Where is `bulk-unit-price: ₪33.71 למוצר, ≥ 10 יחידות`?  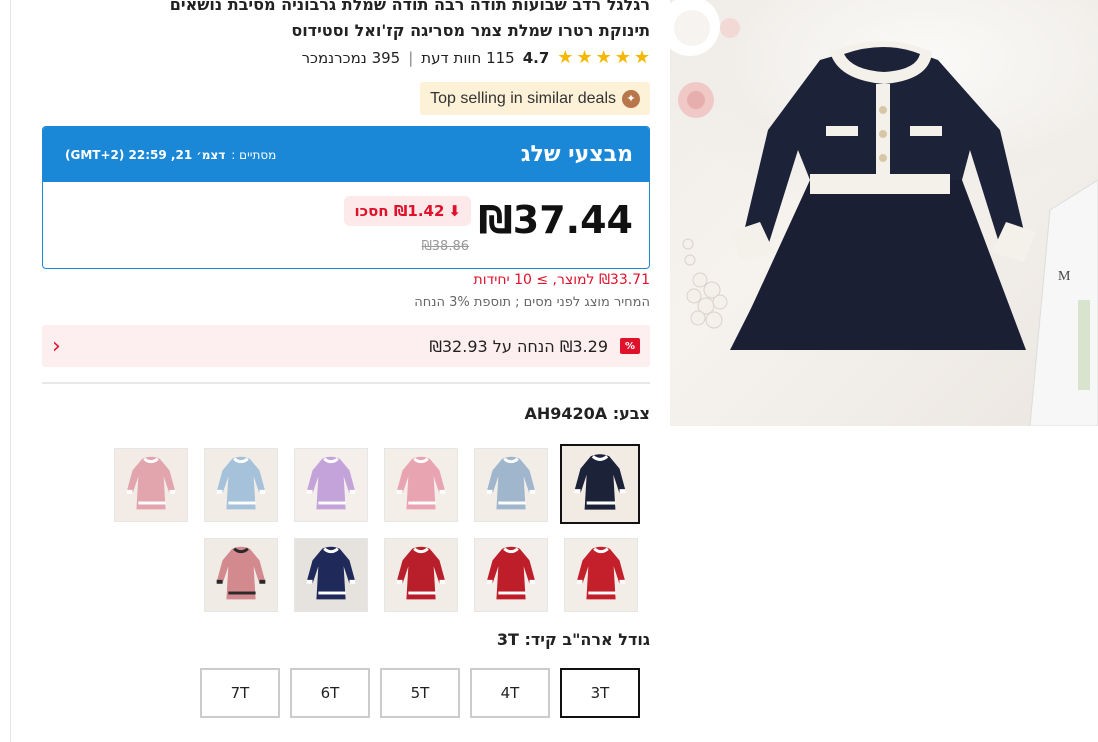 bulk-unit-price: ₪33.71 למוצר, ≥ 10 יחידות is located at coordinates (561, 280).